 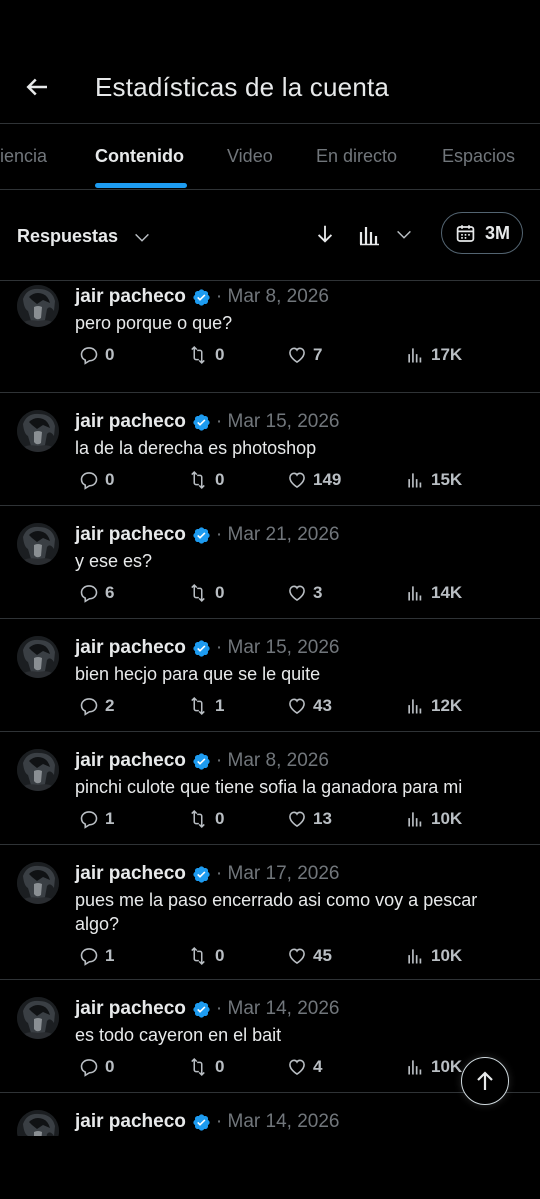 I want to click on post-text: es todo cayeron en el bait, so click(x=178, y=1035).